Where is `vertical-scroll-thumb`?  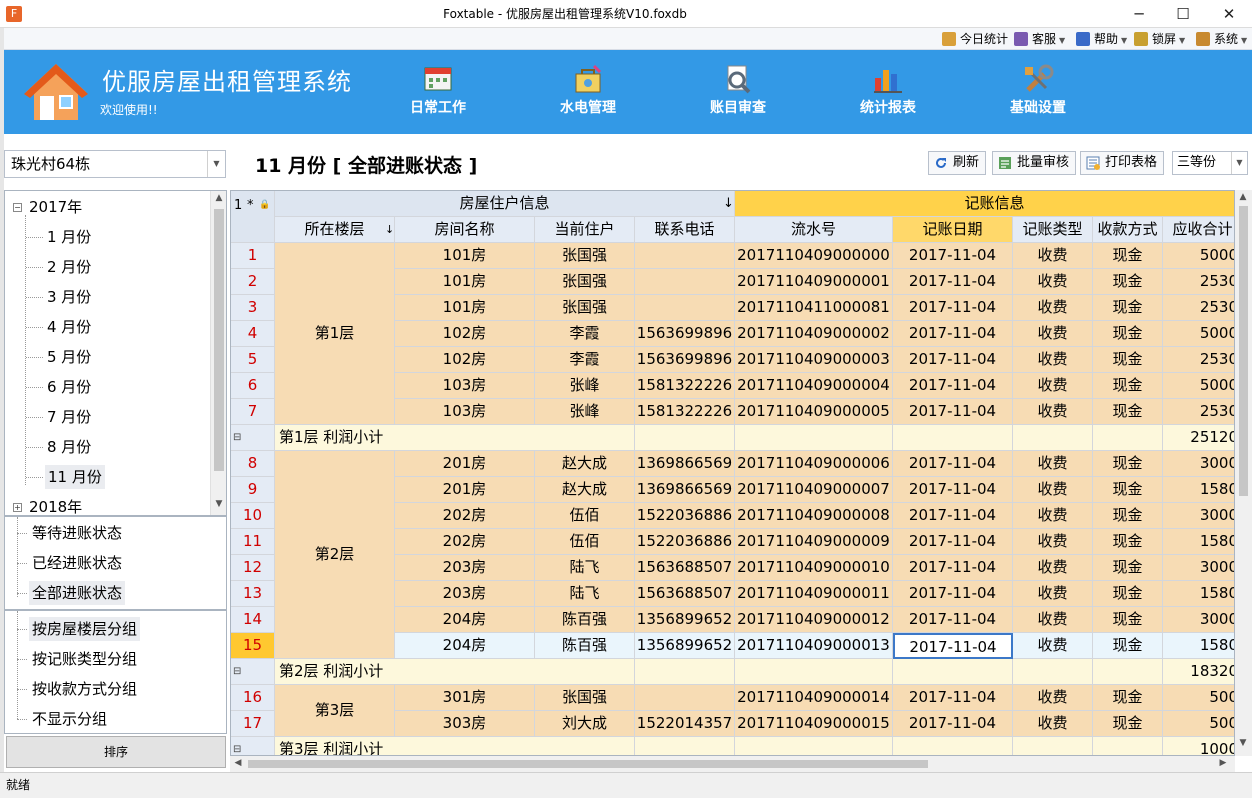 vertical-scroll-thumb is located at coordinates (1243, 351).